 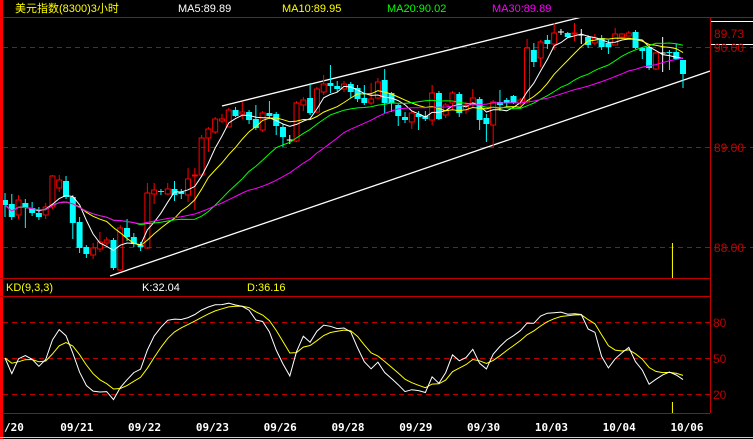 I want to click on ma10-label: MA10:89.95, so click(x=311, y=9).